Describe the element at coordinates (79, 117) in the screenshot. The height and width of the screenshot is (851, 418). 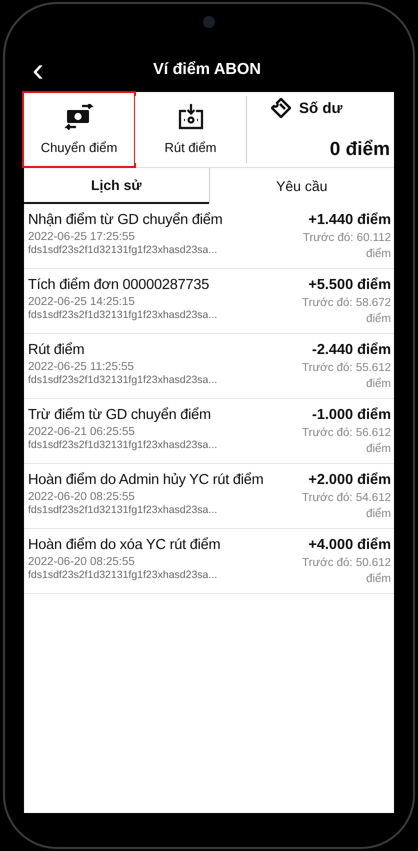
I see `money-transfer-icon` at that location.